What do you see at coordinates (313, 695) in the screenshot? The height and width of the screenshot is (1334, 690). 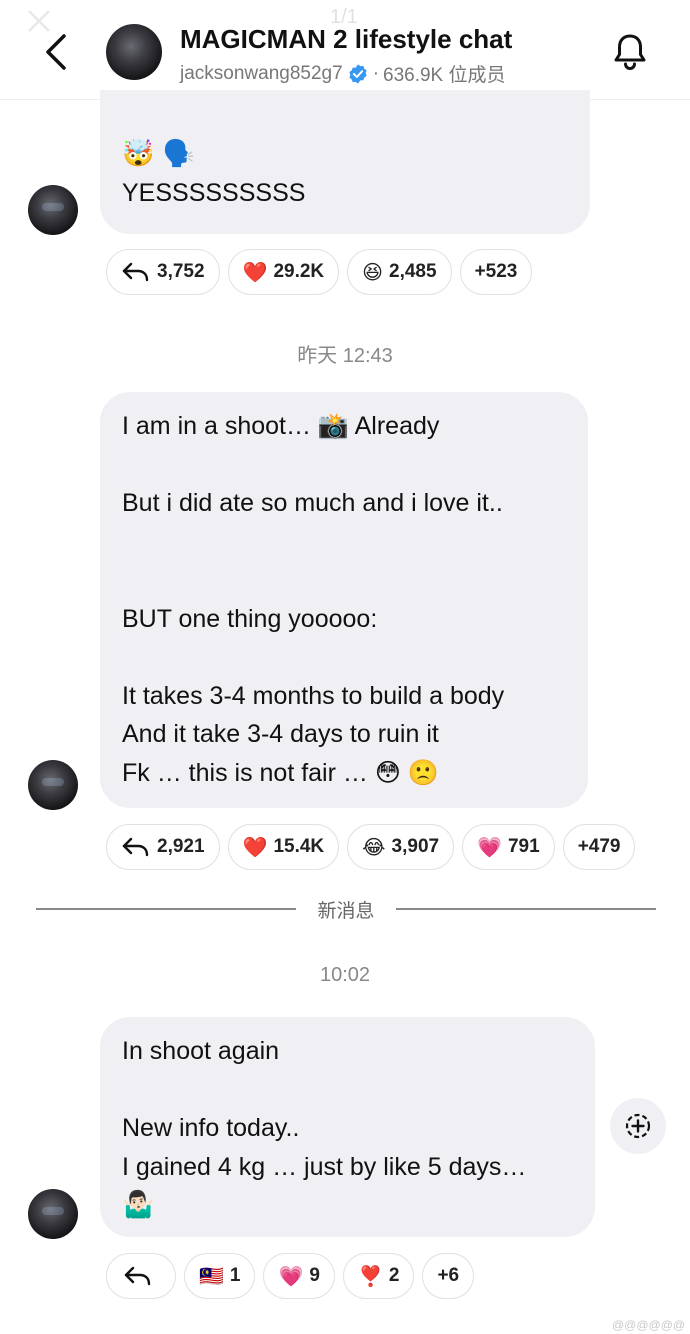 I see `message-line: It takes 3-4 months to build a body` at bounding box center [313, 695].